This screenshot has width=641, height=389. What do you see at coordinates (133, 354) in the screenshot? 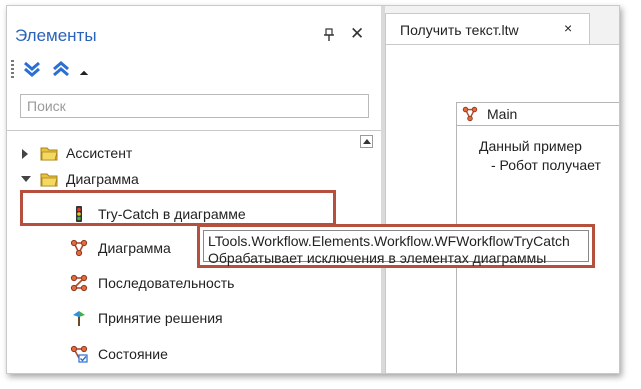
I see `tree-item-label: Состояние` at bounding box center [133, 354].